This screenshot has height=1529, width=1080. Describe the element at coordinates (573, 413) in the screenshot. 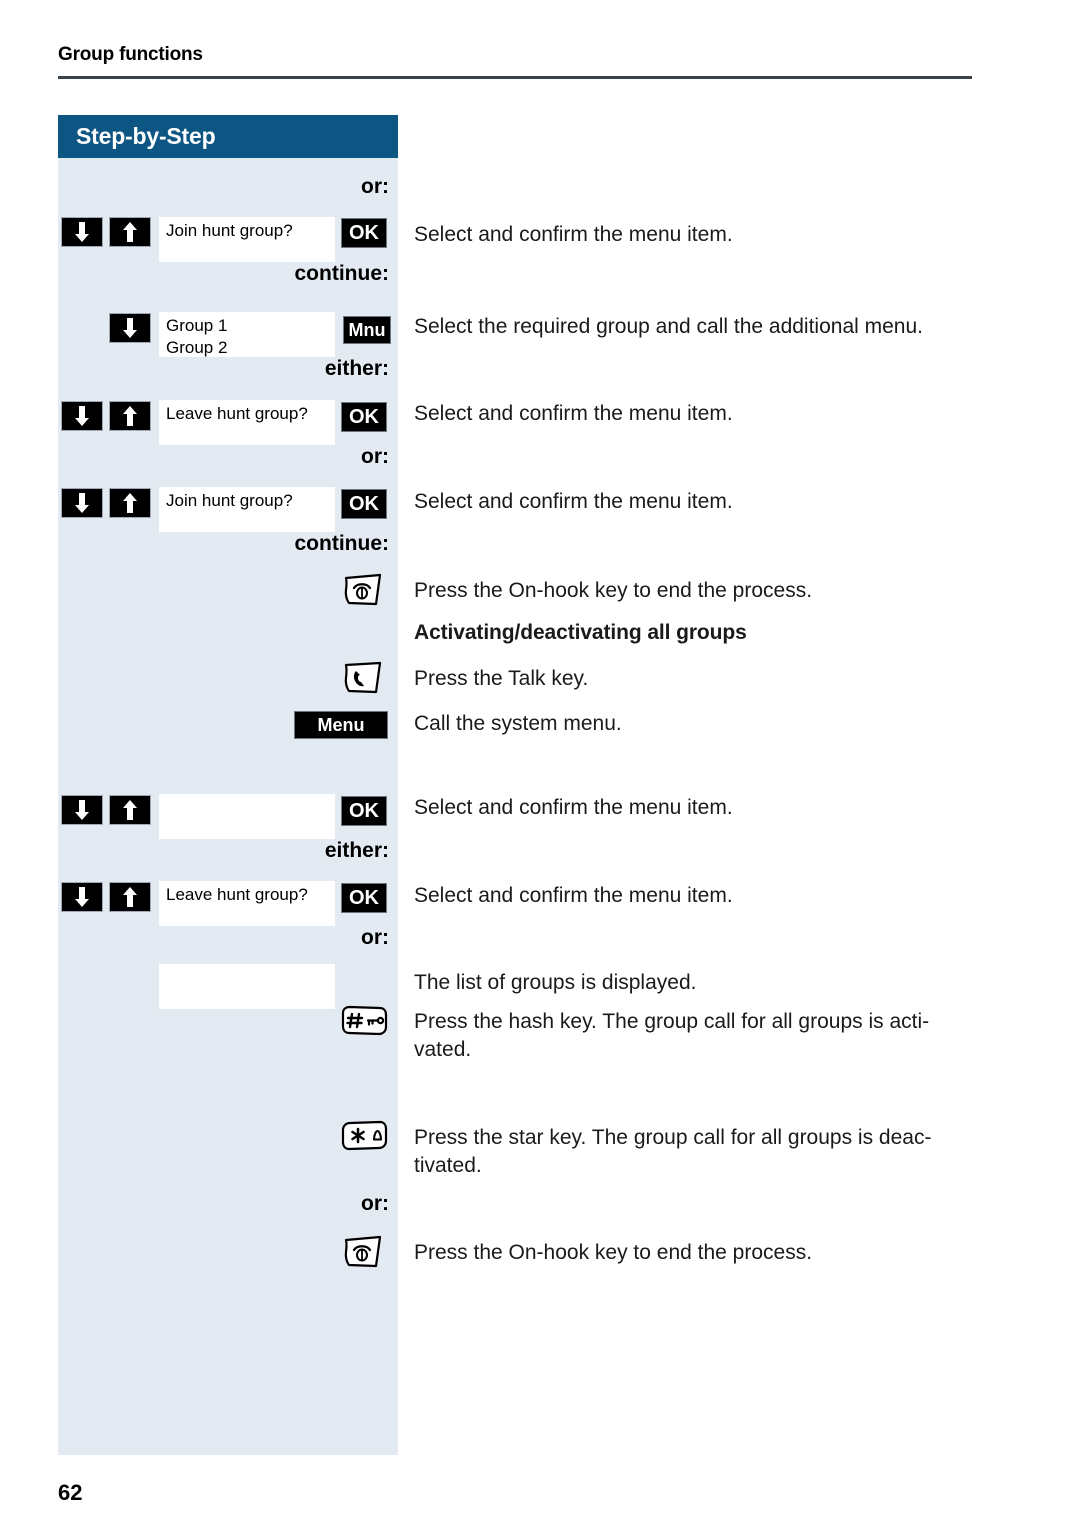

I see `instruction-text-3: Select and confirm the menu item.` at that location.